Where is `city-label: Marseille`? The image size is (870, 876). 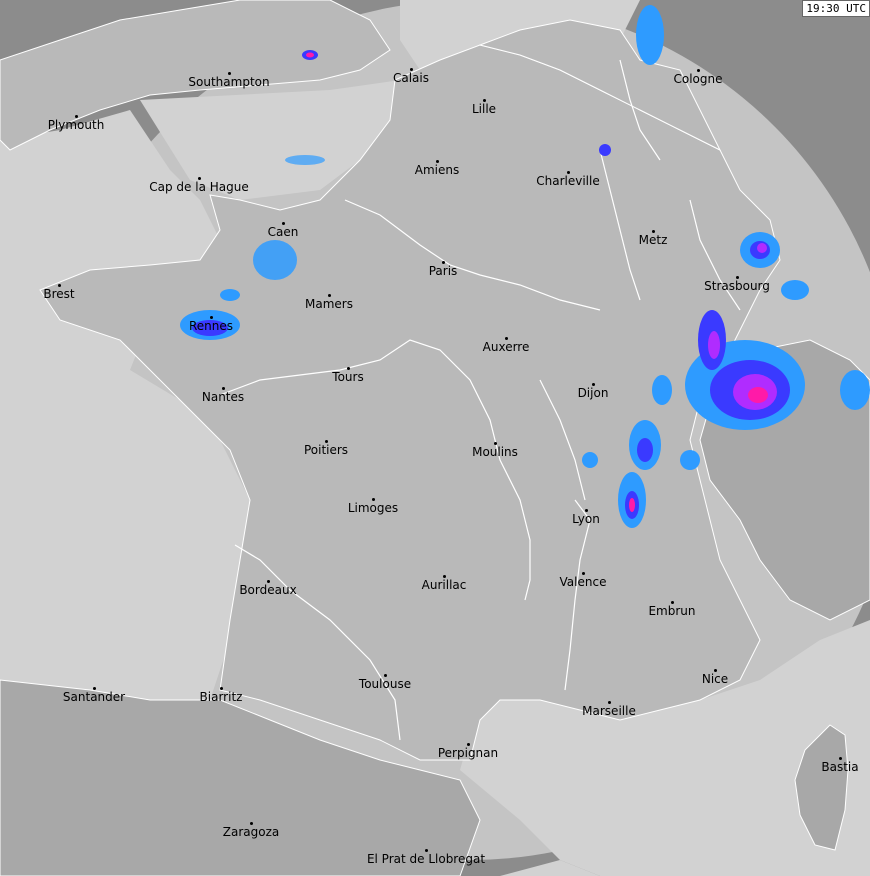 city-label: Marseille is located at coordinates (609, 711).